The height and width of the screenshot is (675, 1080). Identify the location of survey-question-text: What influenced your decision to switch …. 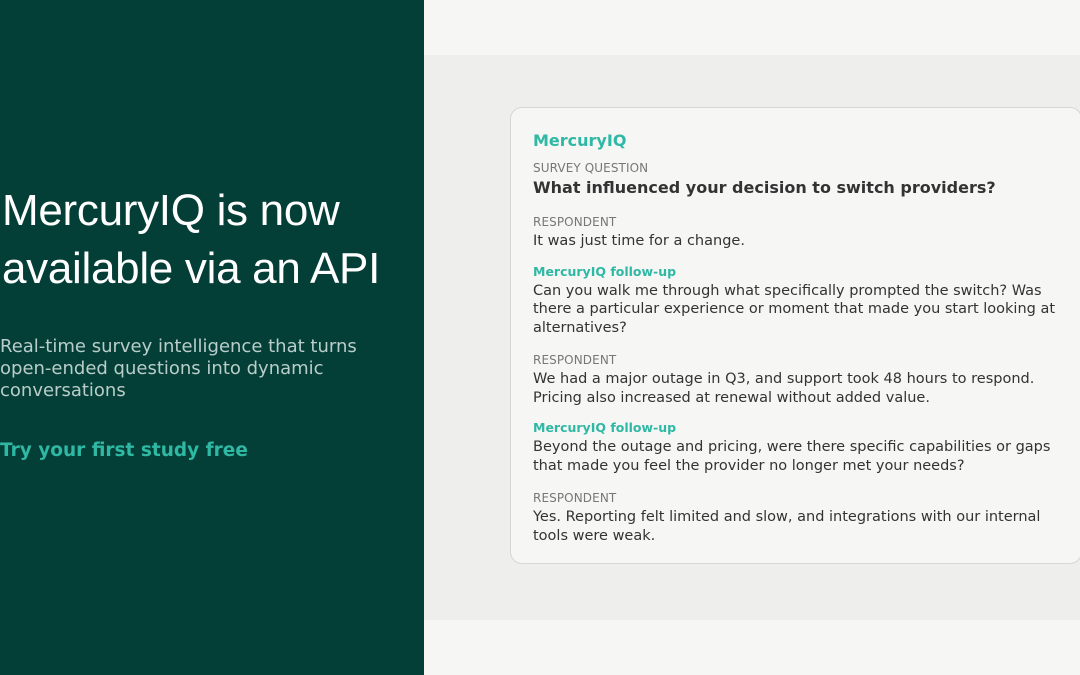
(764, 187).